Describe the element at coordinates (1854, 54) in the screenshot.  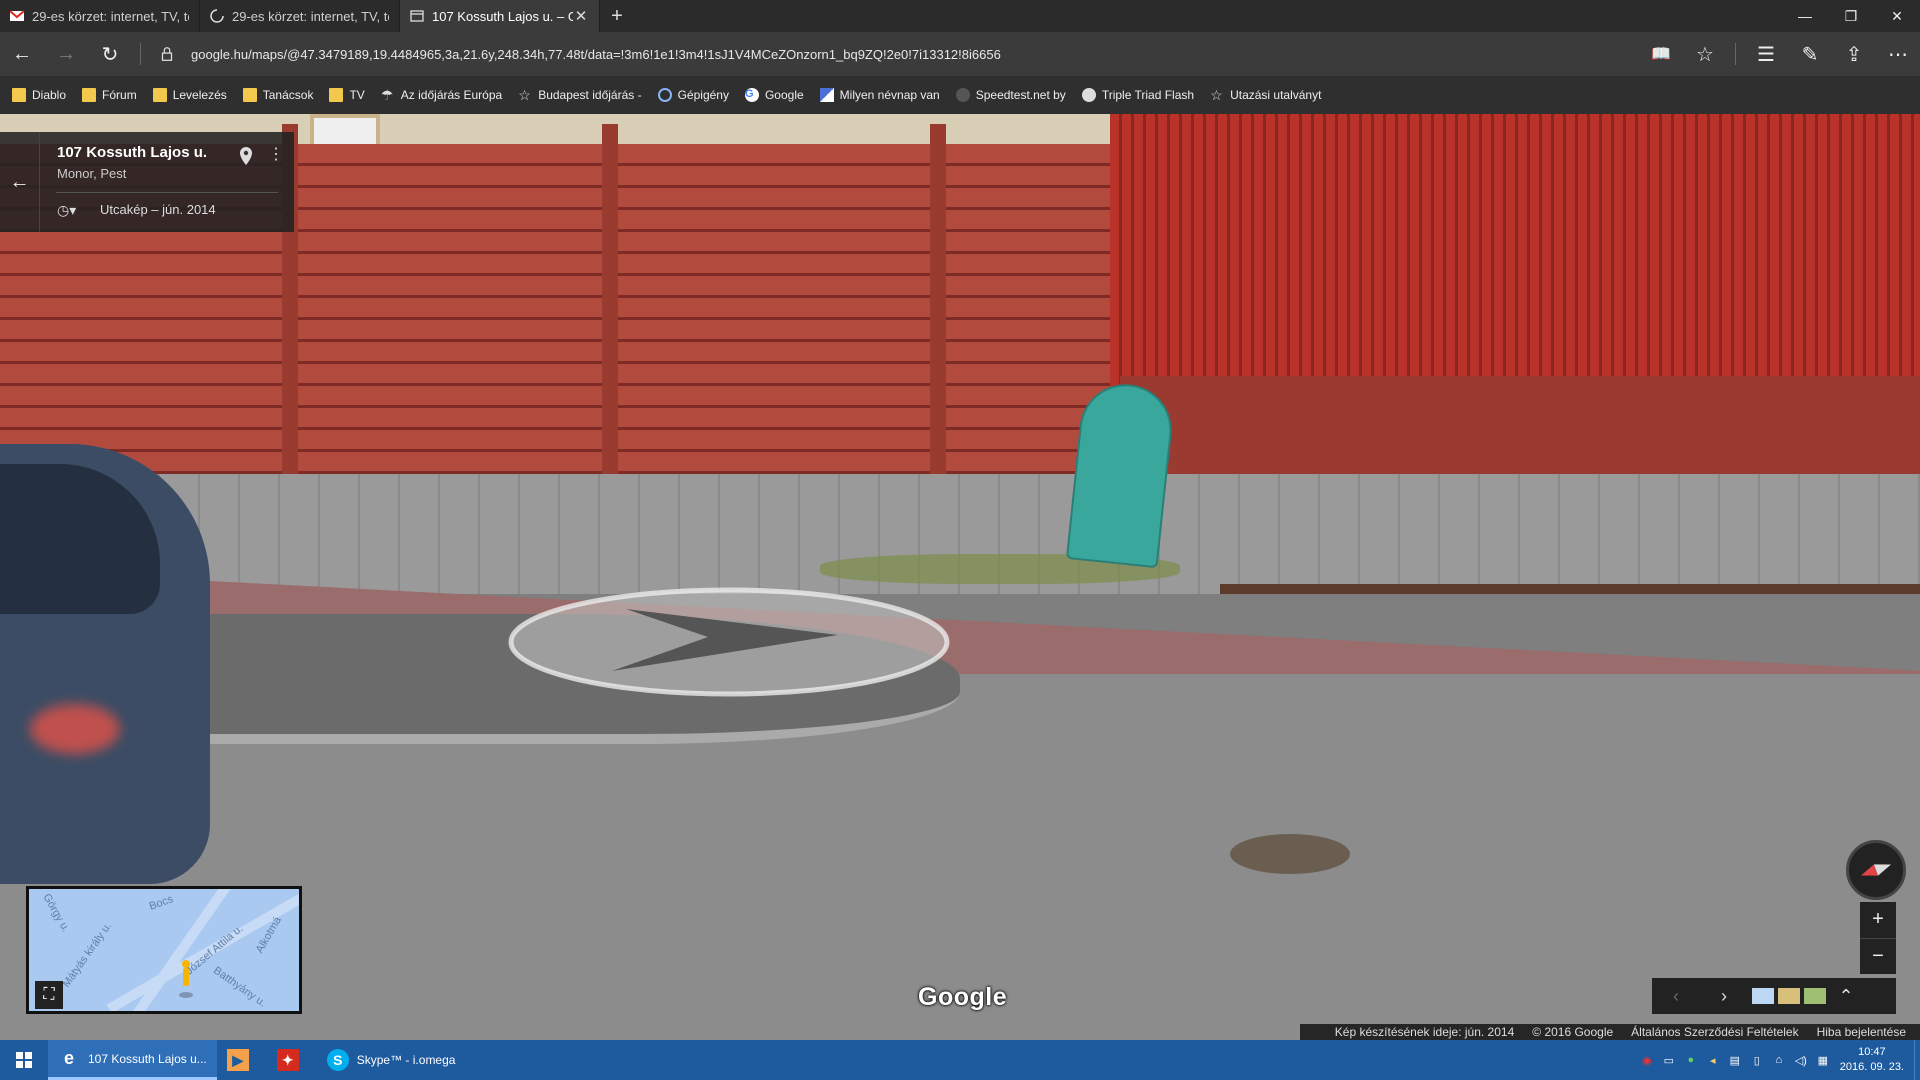
I see `share-icon: ⇪` at that location.